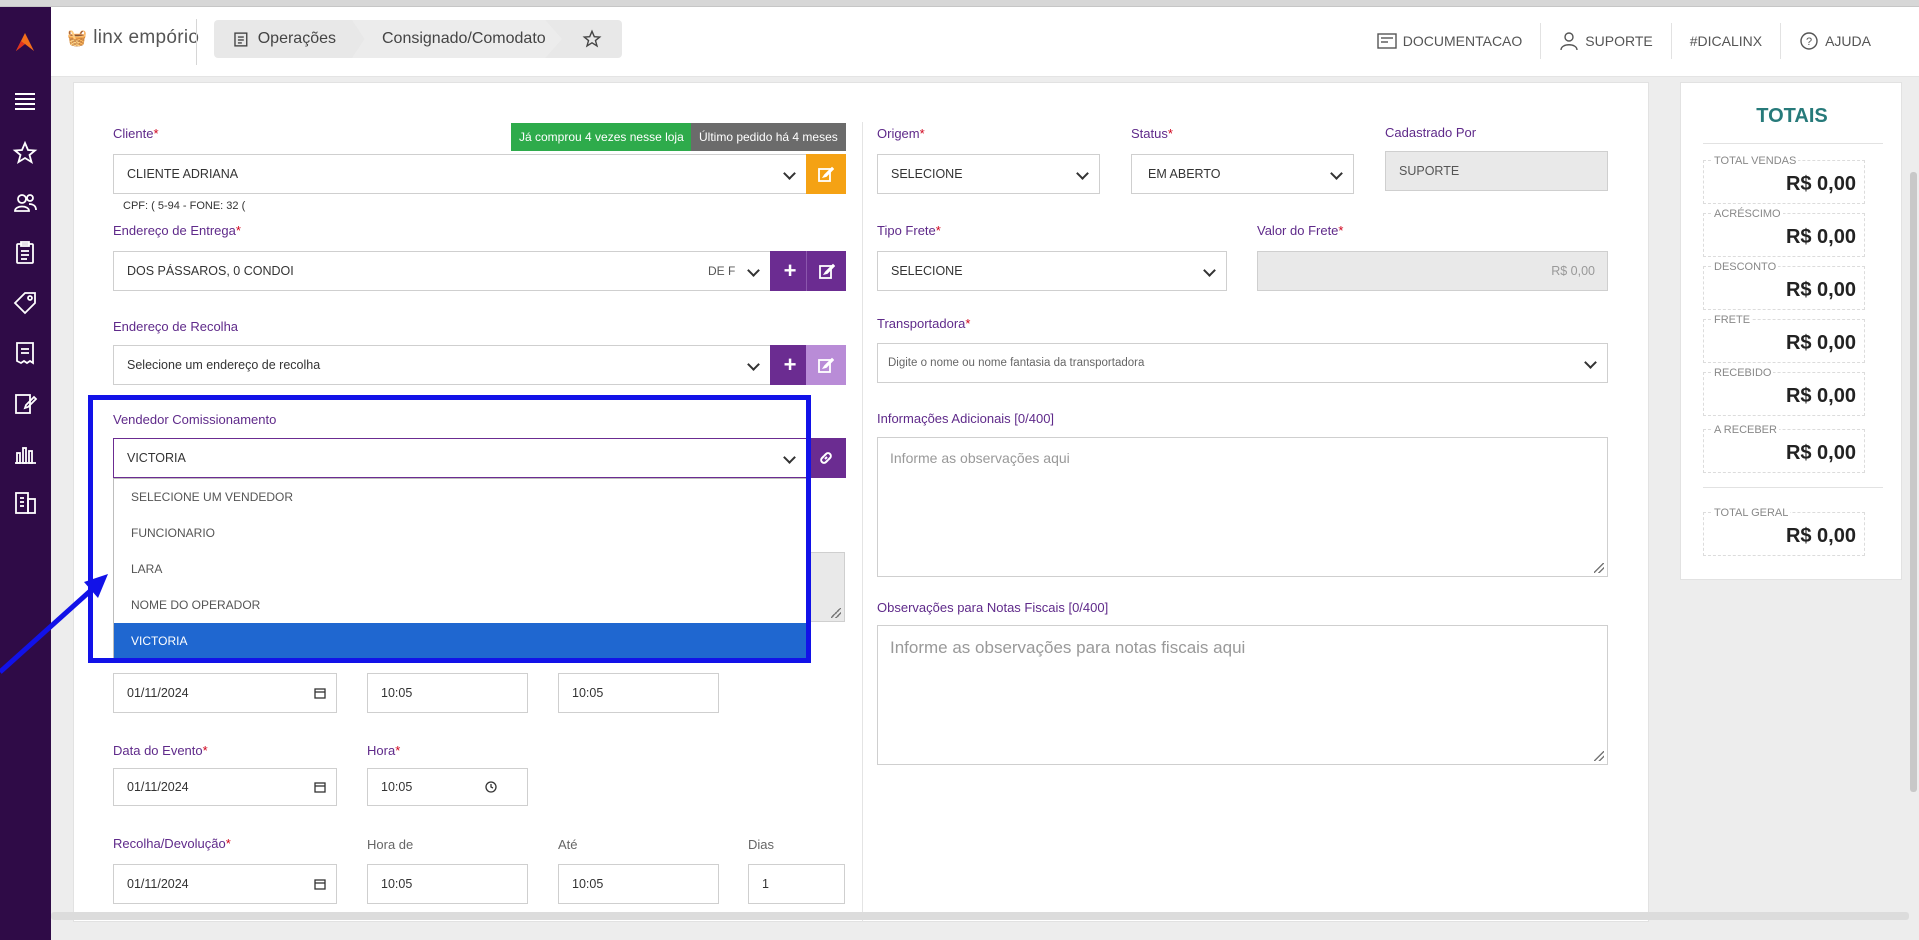 The height and width of the screenshot is (940, 1919). Describe the element at coordinates (924, 323) in the screenshot. I see `transportadora-label: Transportadora*` at that location.